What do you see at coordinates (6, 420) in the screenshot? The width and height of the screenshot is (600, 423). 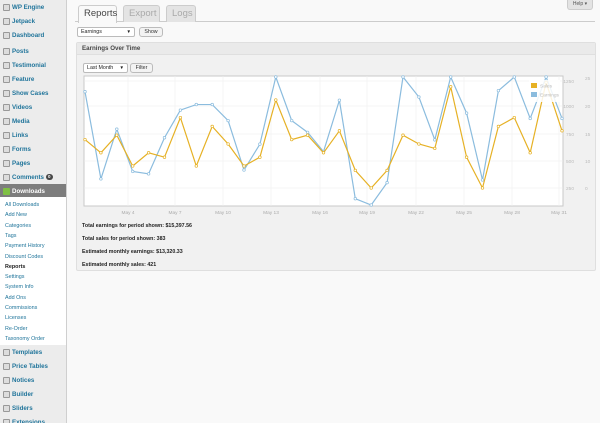 I see `extensions-icon` at bounding box center [6, 420].